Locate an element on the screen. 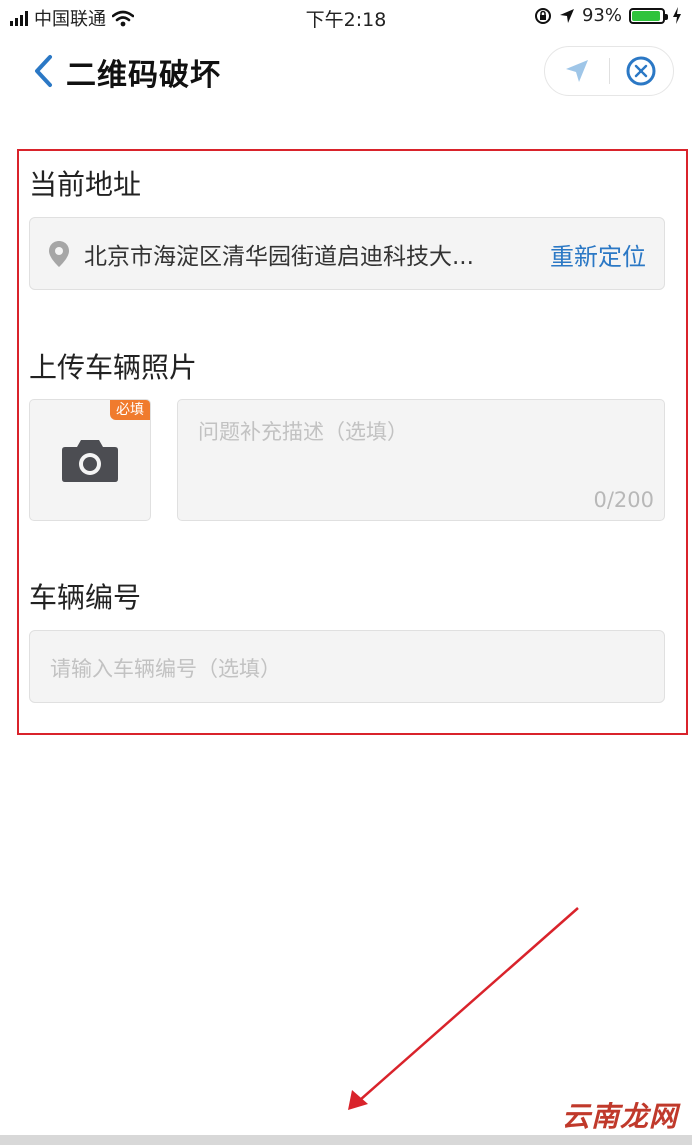 This screenshot has width=692, height=1145. location-send-button is located at coordinates (577, 71).